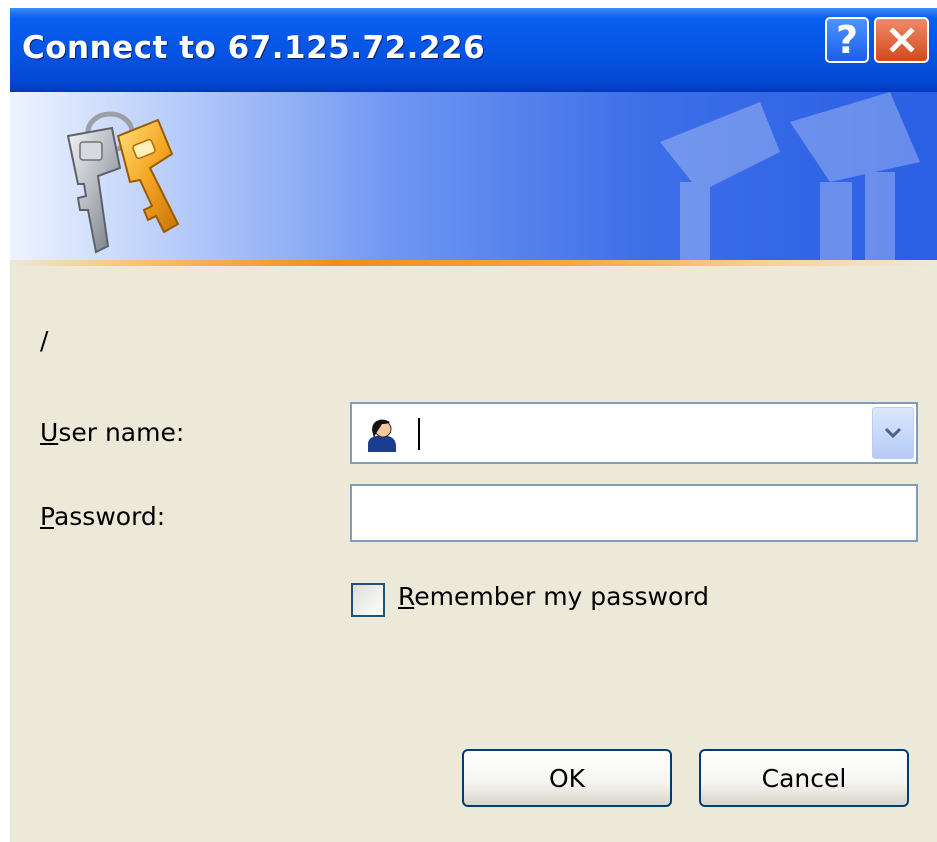 This screenshot has height=842, width=937. Describe the element at coordinates (381, 435) in the screenshot. I see `user-avatar-icon` at that location.